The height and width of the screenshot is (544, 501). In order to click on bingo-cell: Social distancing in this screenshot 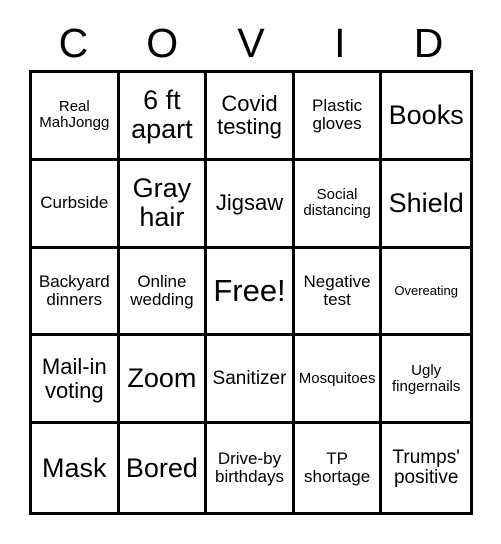, I will do `click(338, 204)`.